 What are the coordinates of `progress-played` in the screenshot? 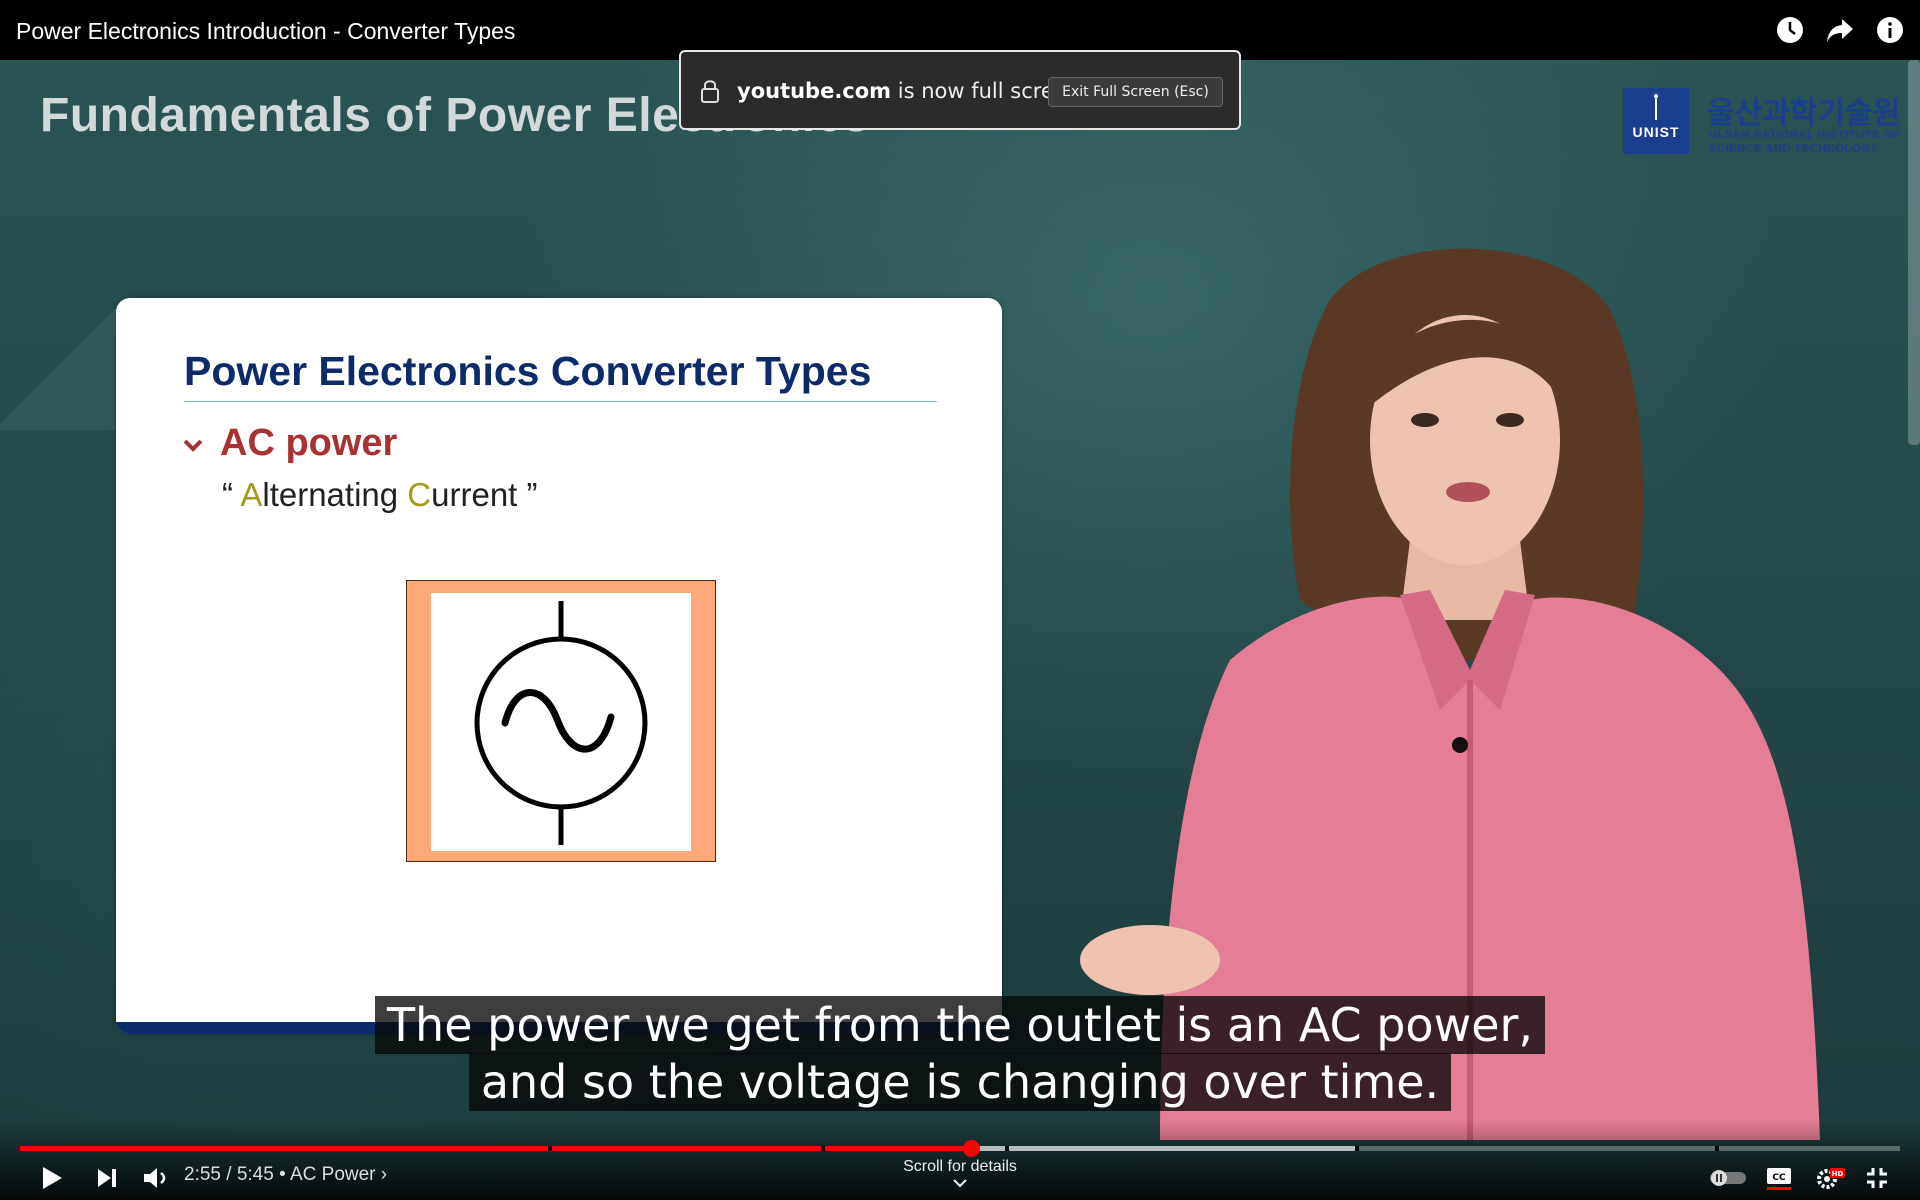 It's located at (496, 1148).